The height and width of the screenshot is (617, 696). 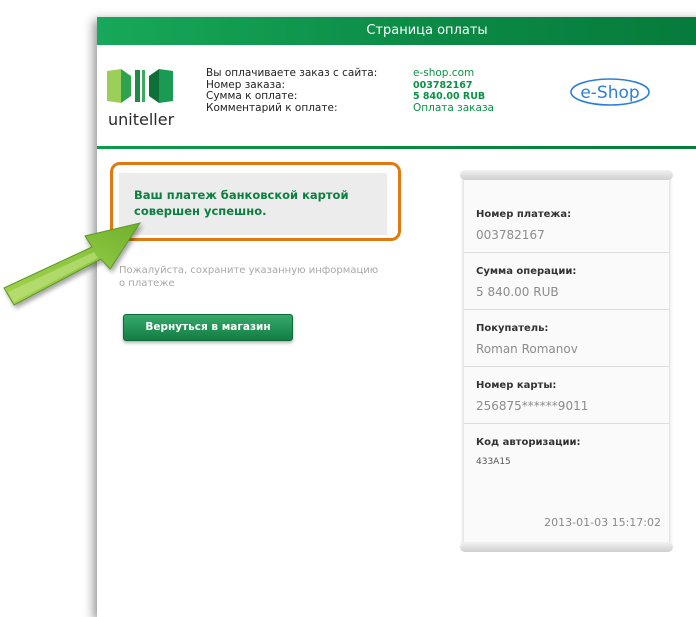 What do you see at coordinates (453, 73) in the screenshot?
I see `value-site: e-shop.com` at bounding box center [453, 73].